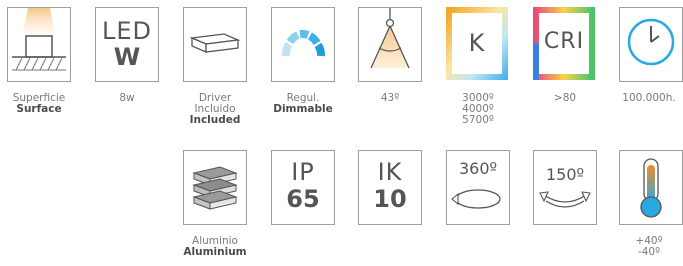 The image size is (683, 266). I want to click on led-power-box: LED W, so click(127, 44).